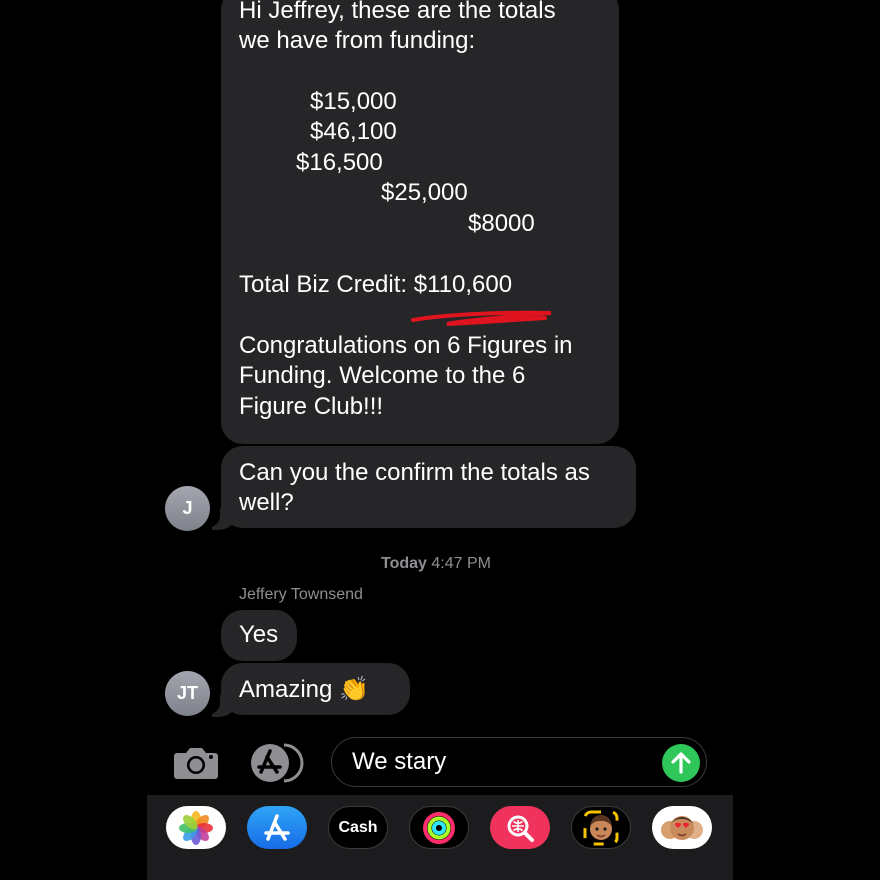  I want to click on cash-label: Cash, so click(358, 827).